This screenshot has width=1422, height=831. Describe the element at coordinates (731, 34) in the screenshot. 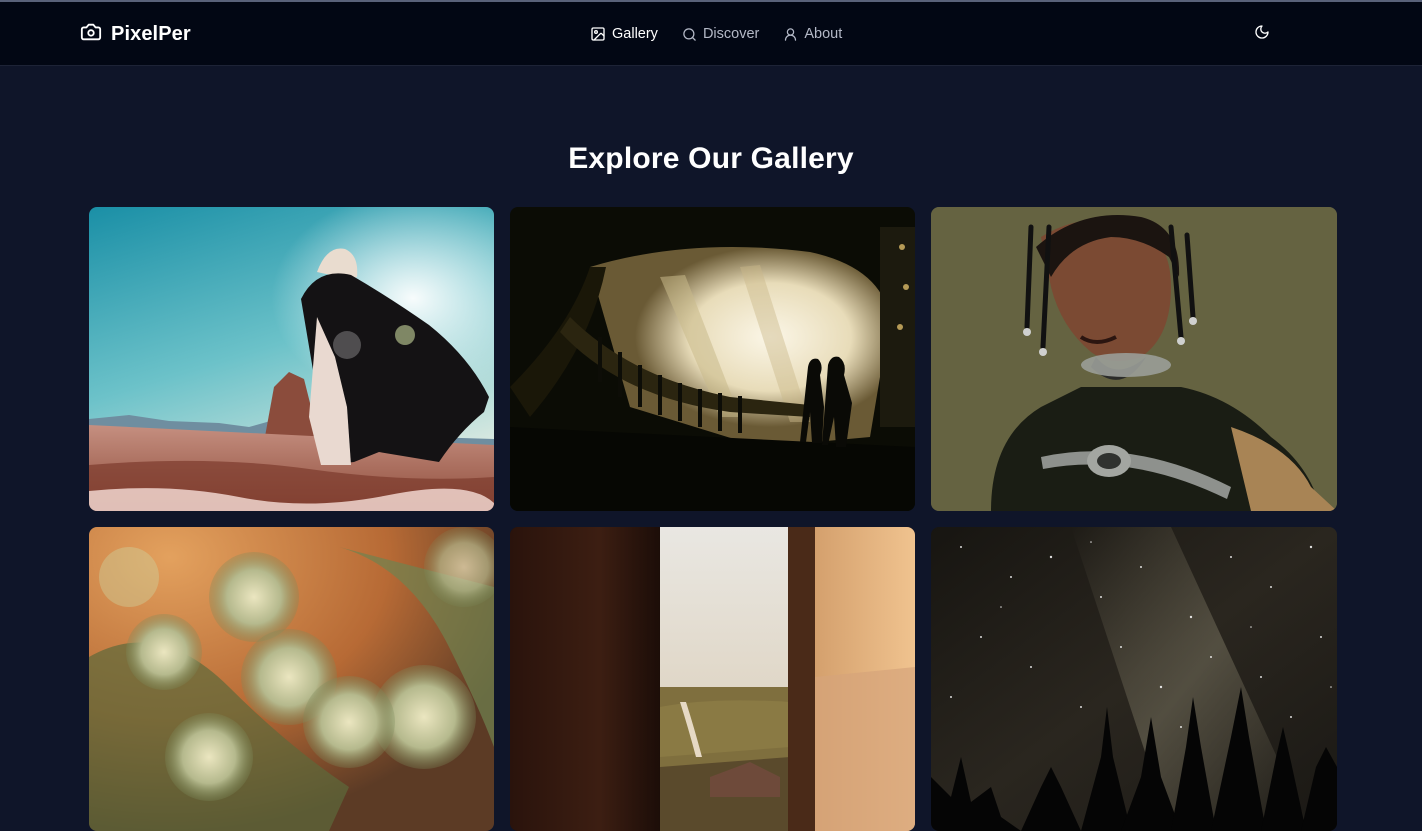

I see `nav-item-label: Discover` at that location.